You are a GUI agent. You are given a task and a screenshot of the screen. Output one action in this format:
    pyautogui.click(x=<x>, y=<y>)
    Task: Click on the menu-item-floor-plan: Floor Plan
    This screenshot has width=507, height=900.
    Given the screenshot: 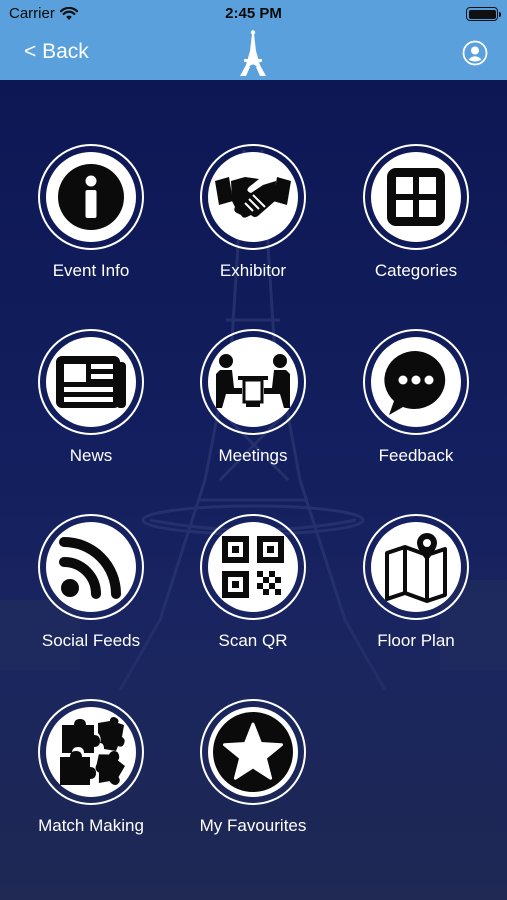 What is the action you would take?
    pyautogui.click(x=416, y=594)
    